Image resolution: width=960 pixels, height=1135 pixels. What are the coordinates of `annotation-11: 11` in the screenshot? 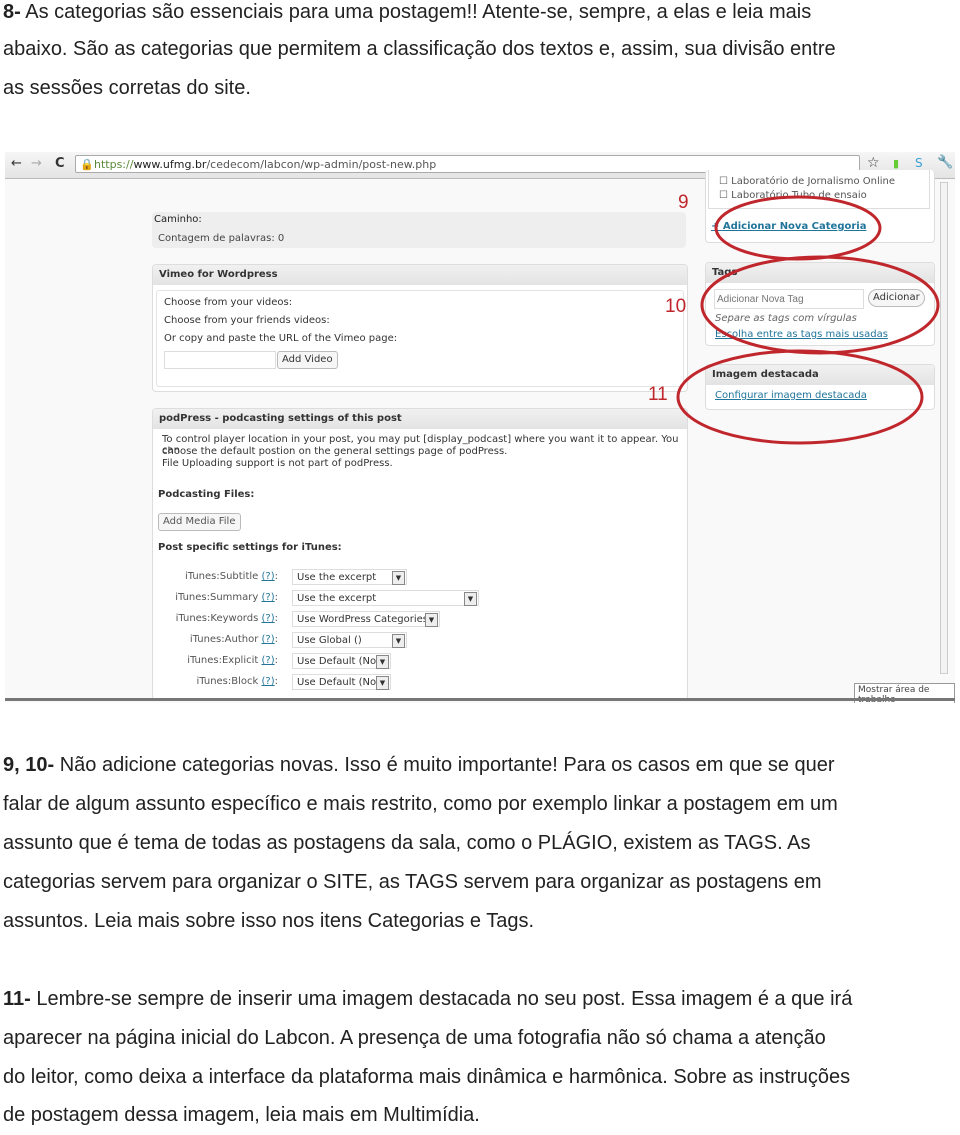 It's located at (658, 394).